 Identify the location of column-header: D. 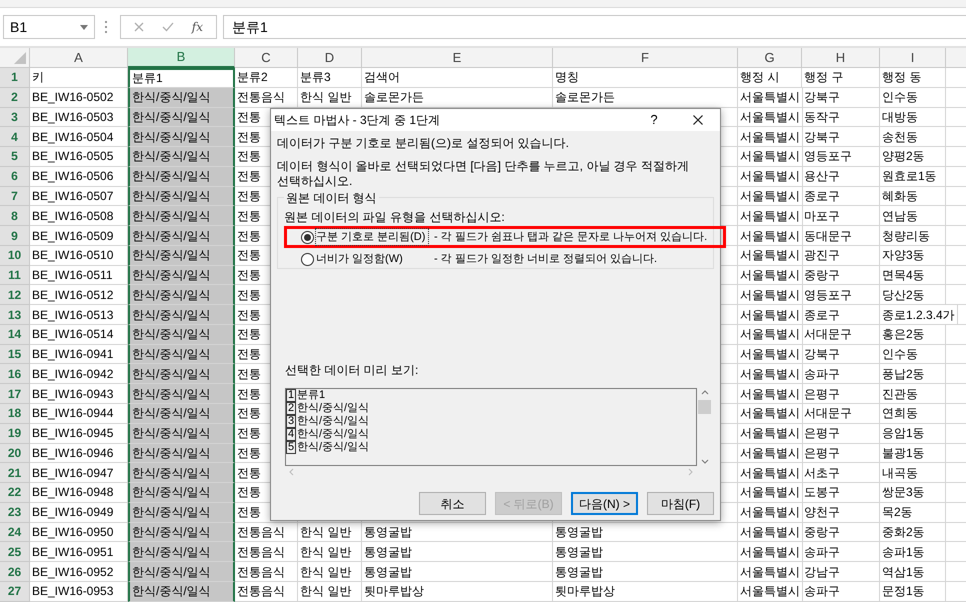
(330, 58).